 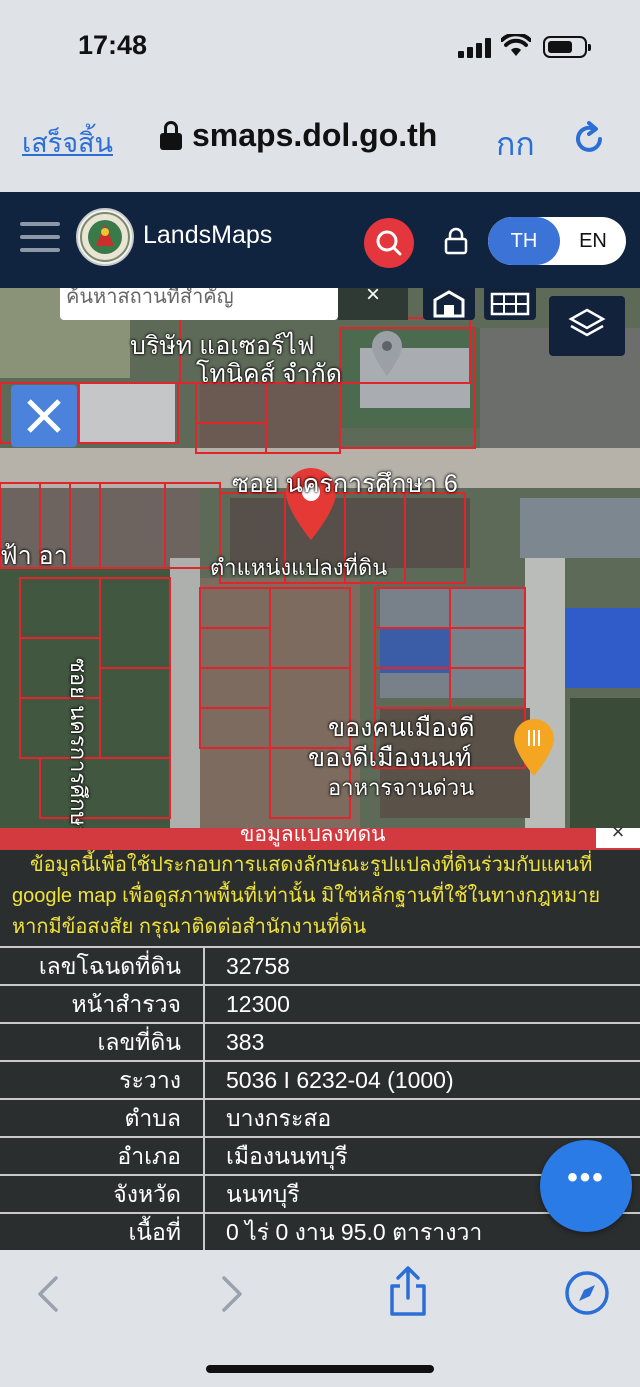 What do you see at coordinates (320, 965) in the screenshot?
I see `info-row-deed-number: เลขโฉนดที่ดิน 32758` at bounding box center [320, 965].